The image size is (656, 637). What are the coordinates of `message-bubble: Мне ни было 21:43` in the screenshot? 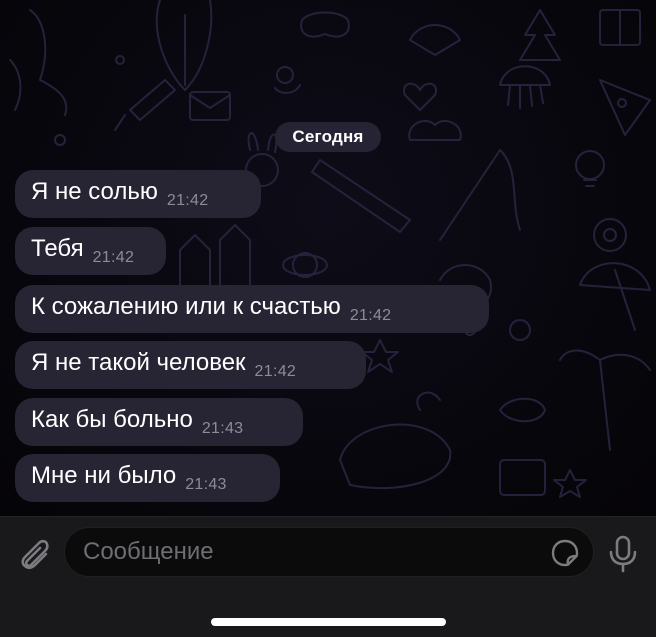 It's located at (147, 478).